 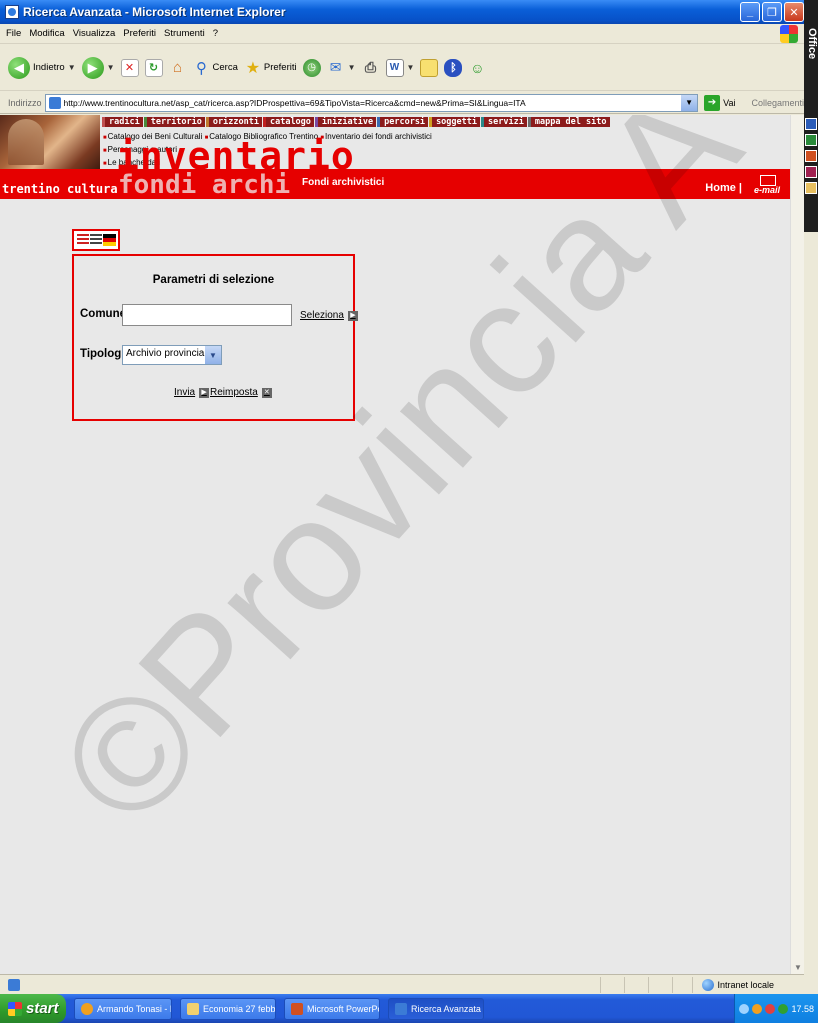 I want to click on nav-servizi: servizi, so click(x=504, y=122).